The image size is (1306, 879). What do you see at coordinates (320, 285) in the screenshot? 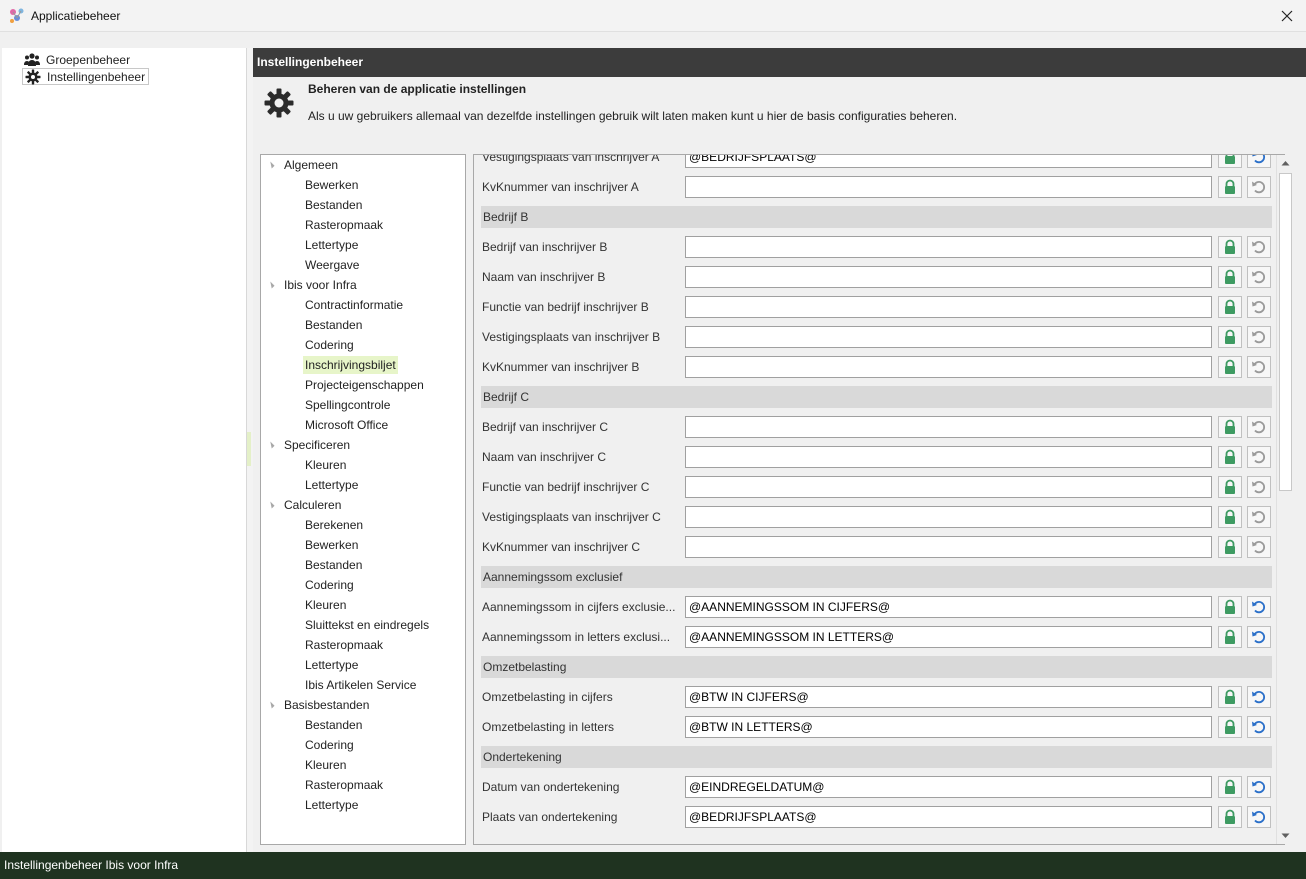
I see `tree-category: Ibis voor Infra` at bounding box center [320, 285].